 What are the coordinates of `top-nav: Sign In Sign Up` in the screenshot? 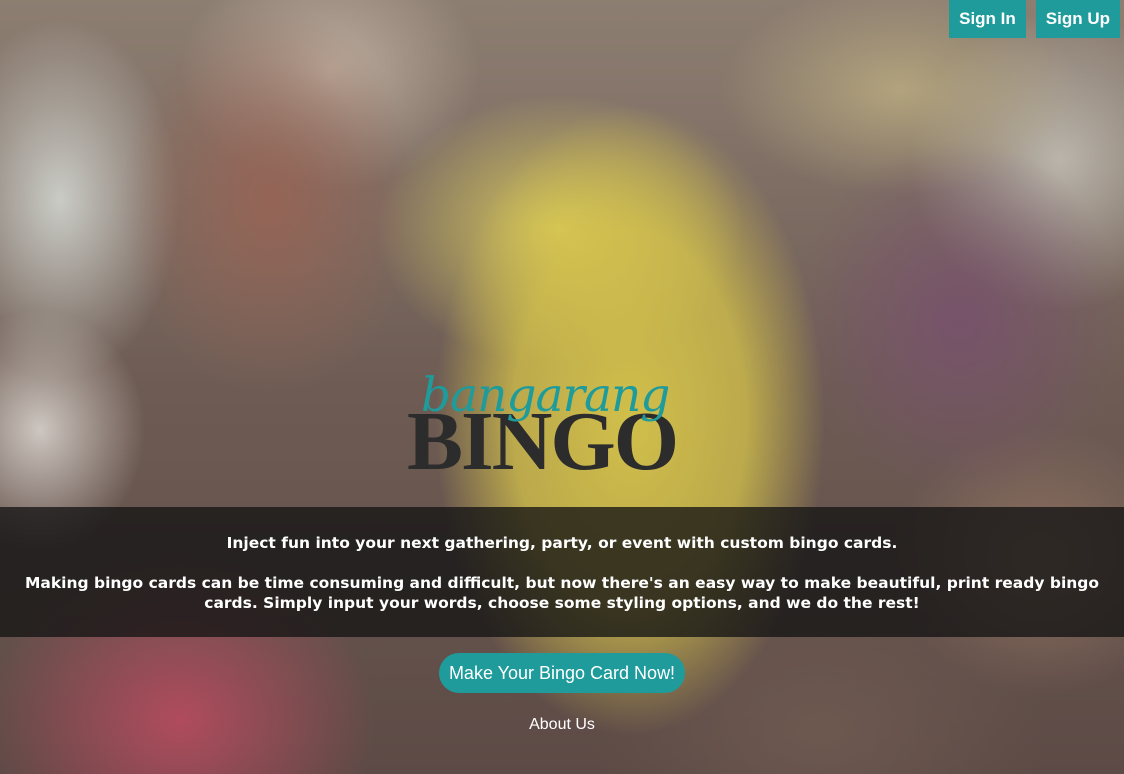 It's located at (1034, 19).